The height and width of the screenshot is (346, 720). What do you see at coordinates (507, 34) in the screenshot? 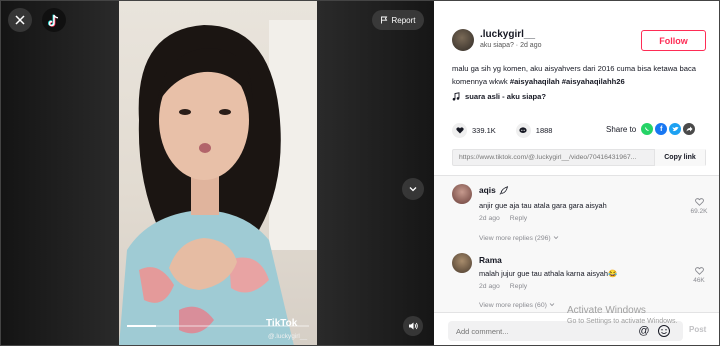
I see `author-username: .luckygirl__` at bounding box center [507, 34].